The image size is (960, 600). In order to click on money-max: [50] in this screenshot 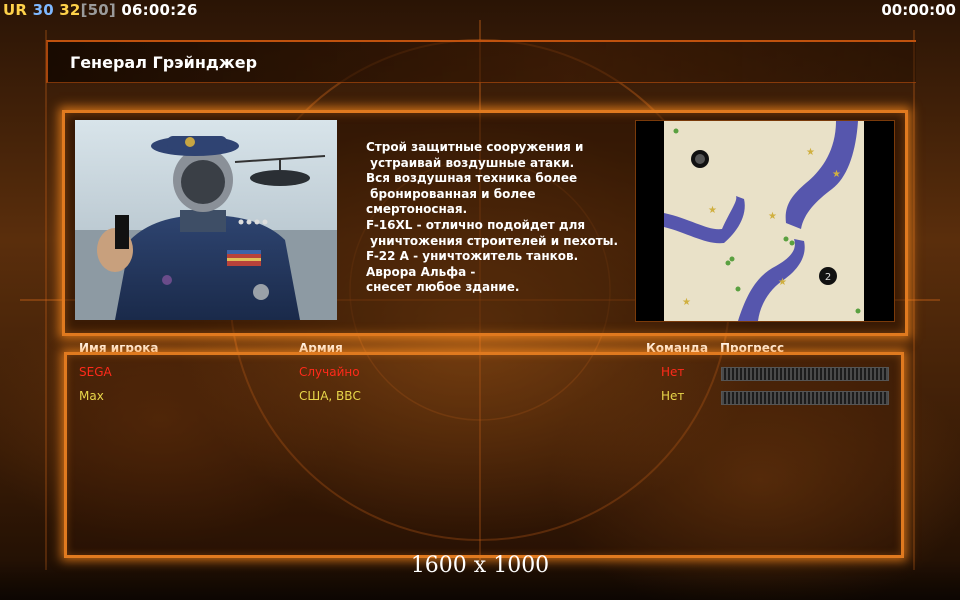, I will do `click(98, 10)`.